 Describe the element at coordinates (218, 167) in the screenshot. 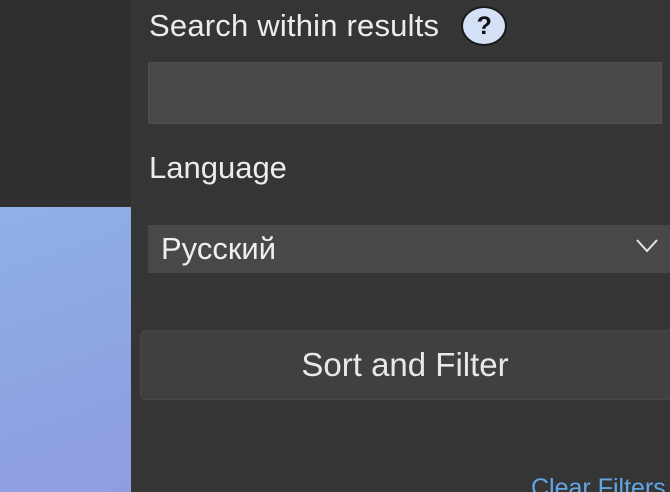

I see `language-label: Language` at that location.